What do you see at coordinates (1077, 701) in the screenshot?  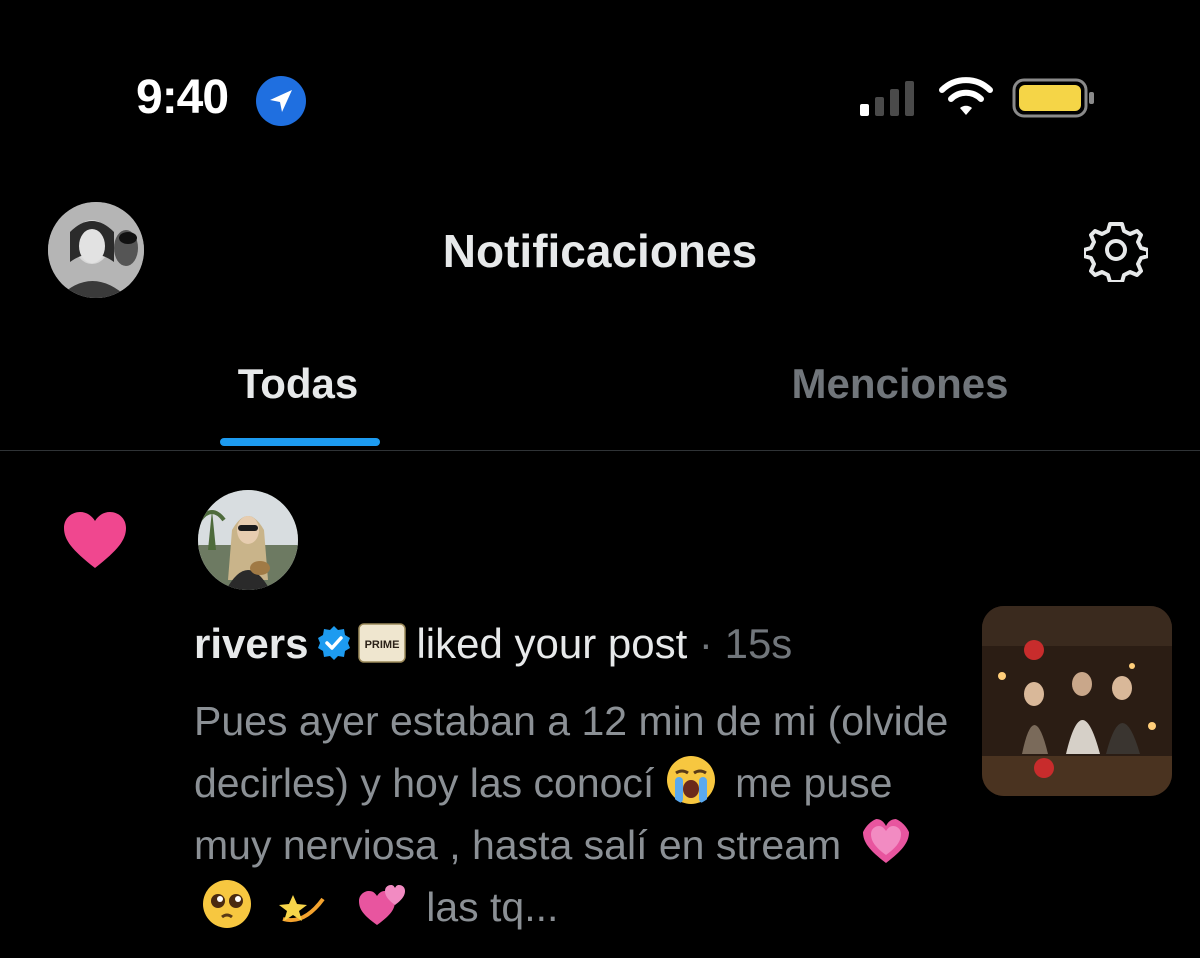 I see `post-thumbnail` at bounding box center [1077, 701].